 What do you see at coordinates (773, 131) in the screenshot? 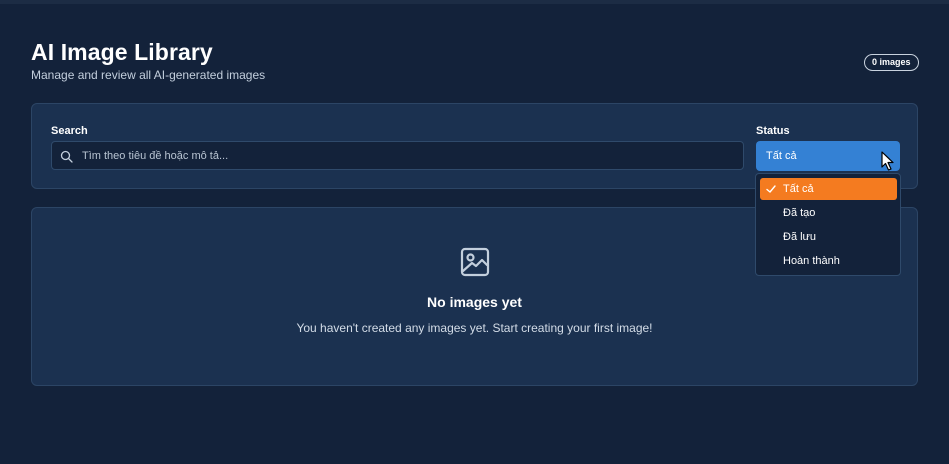
I see `status-label: Status` at bounding box center [773, 131].